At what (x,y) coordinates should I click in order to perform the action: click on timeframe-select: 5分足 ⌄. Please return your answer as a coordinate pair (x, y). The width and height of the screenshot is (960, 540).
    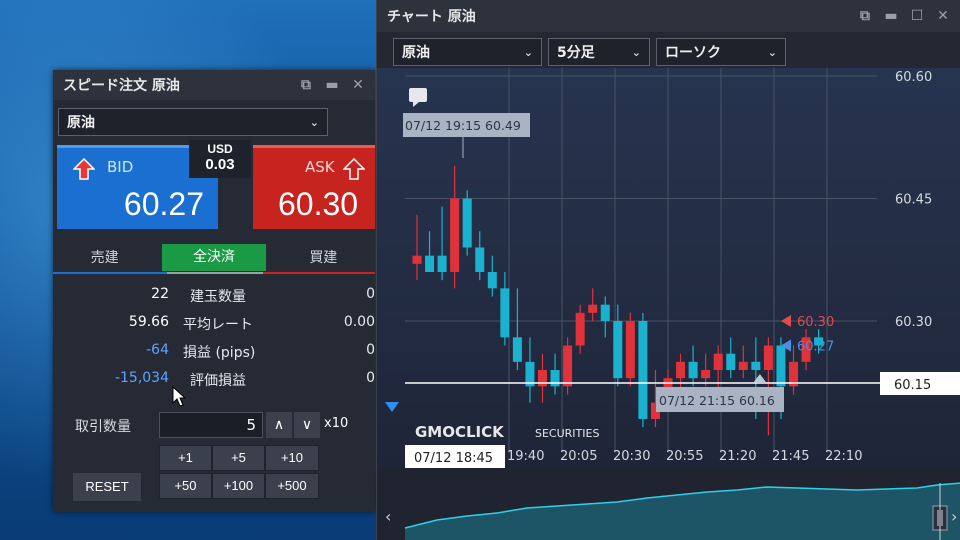
    Looking at the image, I should click on (599, 52).